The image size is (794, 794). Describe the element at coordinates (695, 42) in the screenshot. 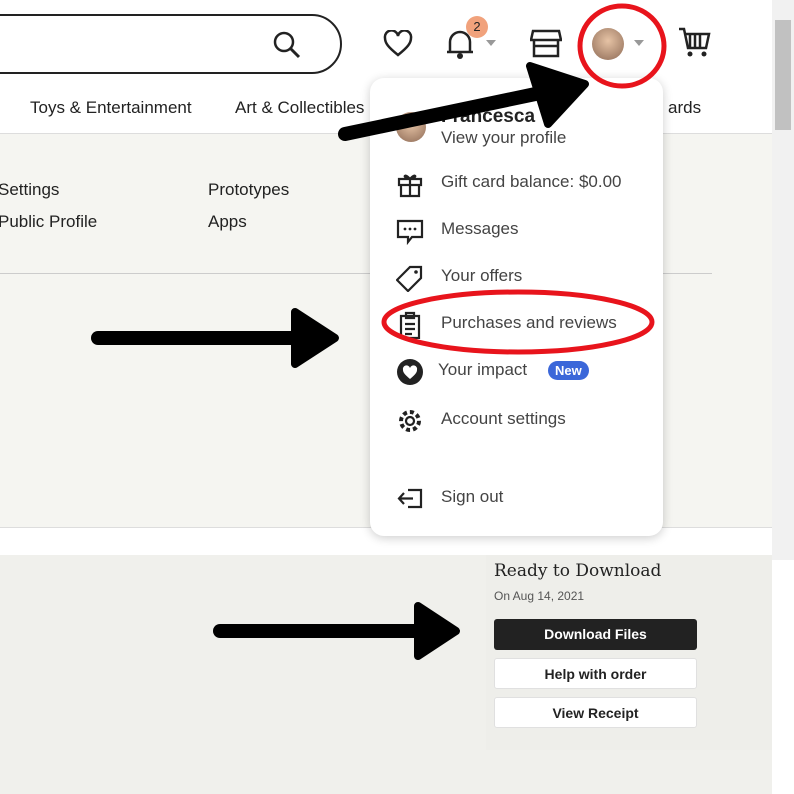

I see `cart-icon` at that location.